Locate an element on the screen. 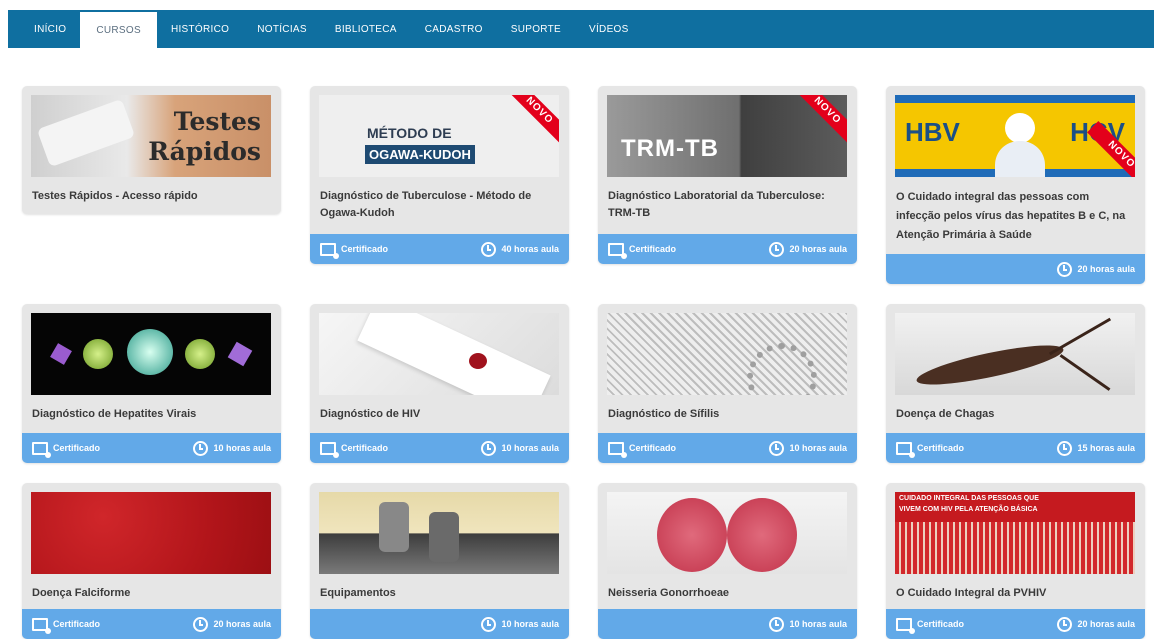 This screenshot has width=1155, height=639. course-thumbnail: Testes Rápidos is located at coordinates (151, 136).